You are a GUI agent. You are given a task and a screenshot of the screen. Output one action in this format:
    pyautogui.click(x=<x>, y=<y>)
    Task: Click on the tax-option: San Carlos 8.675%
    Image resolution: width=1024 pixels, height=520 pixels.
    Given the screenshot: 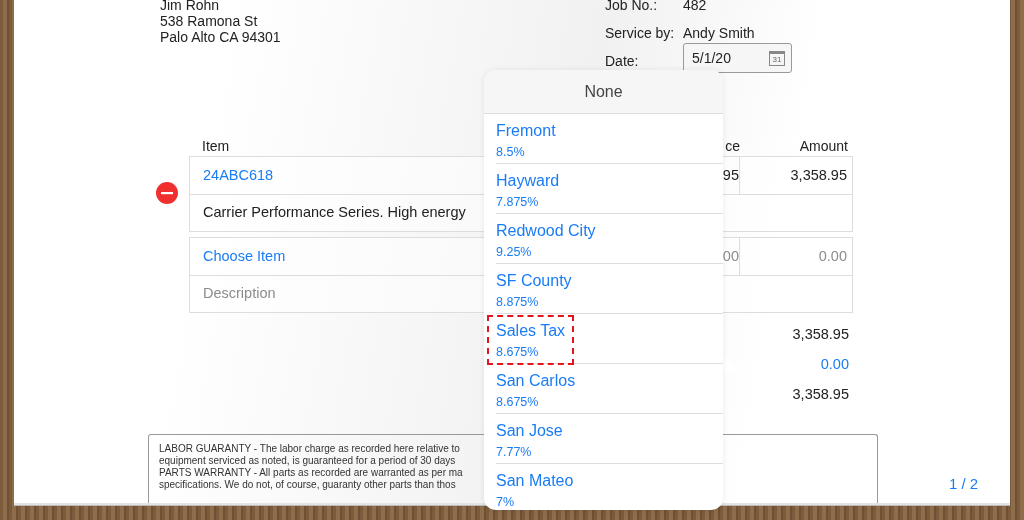 What is the action you would take?
    pyautogui.click(x=609, y=390)
    